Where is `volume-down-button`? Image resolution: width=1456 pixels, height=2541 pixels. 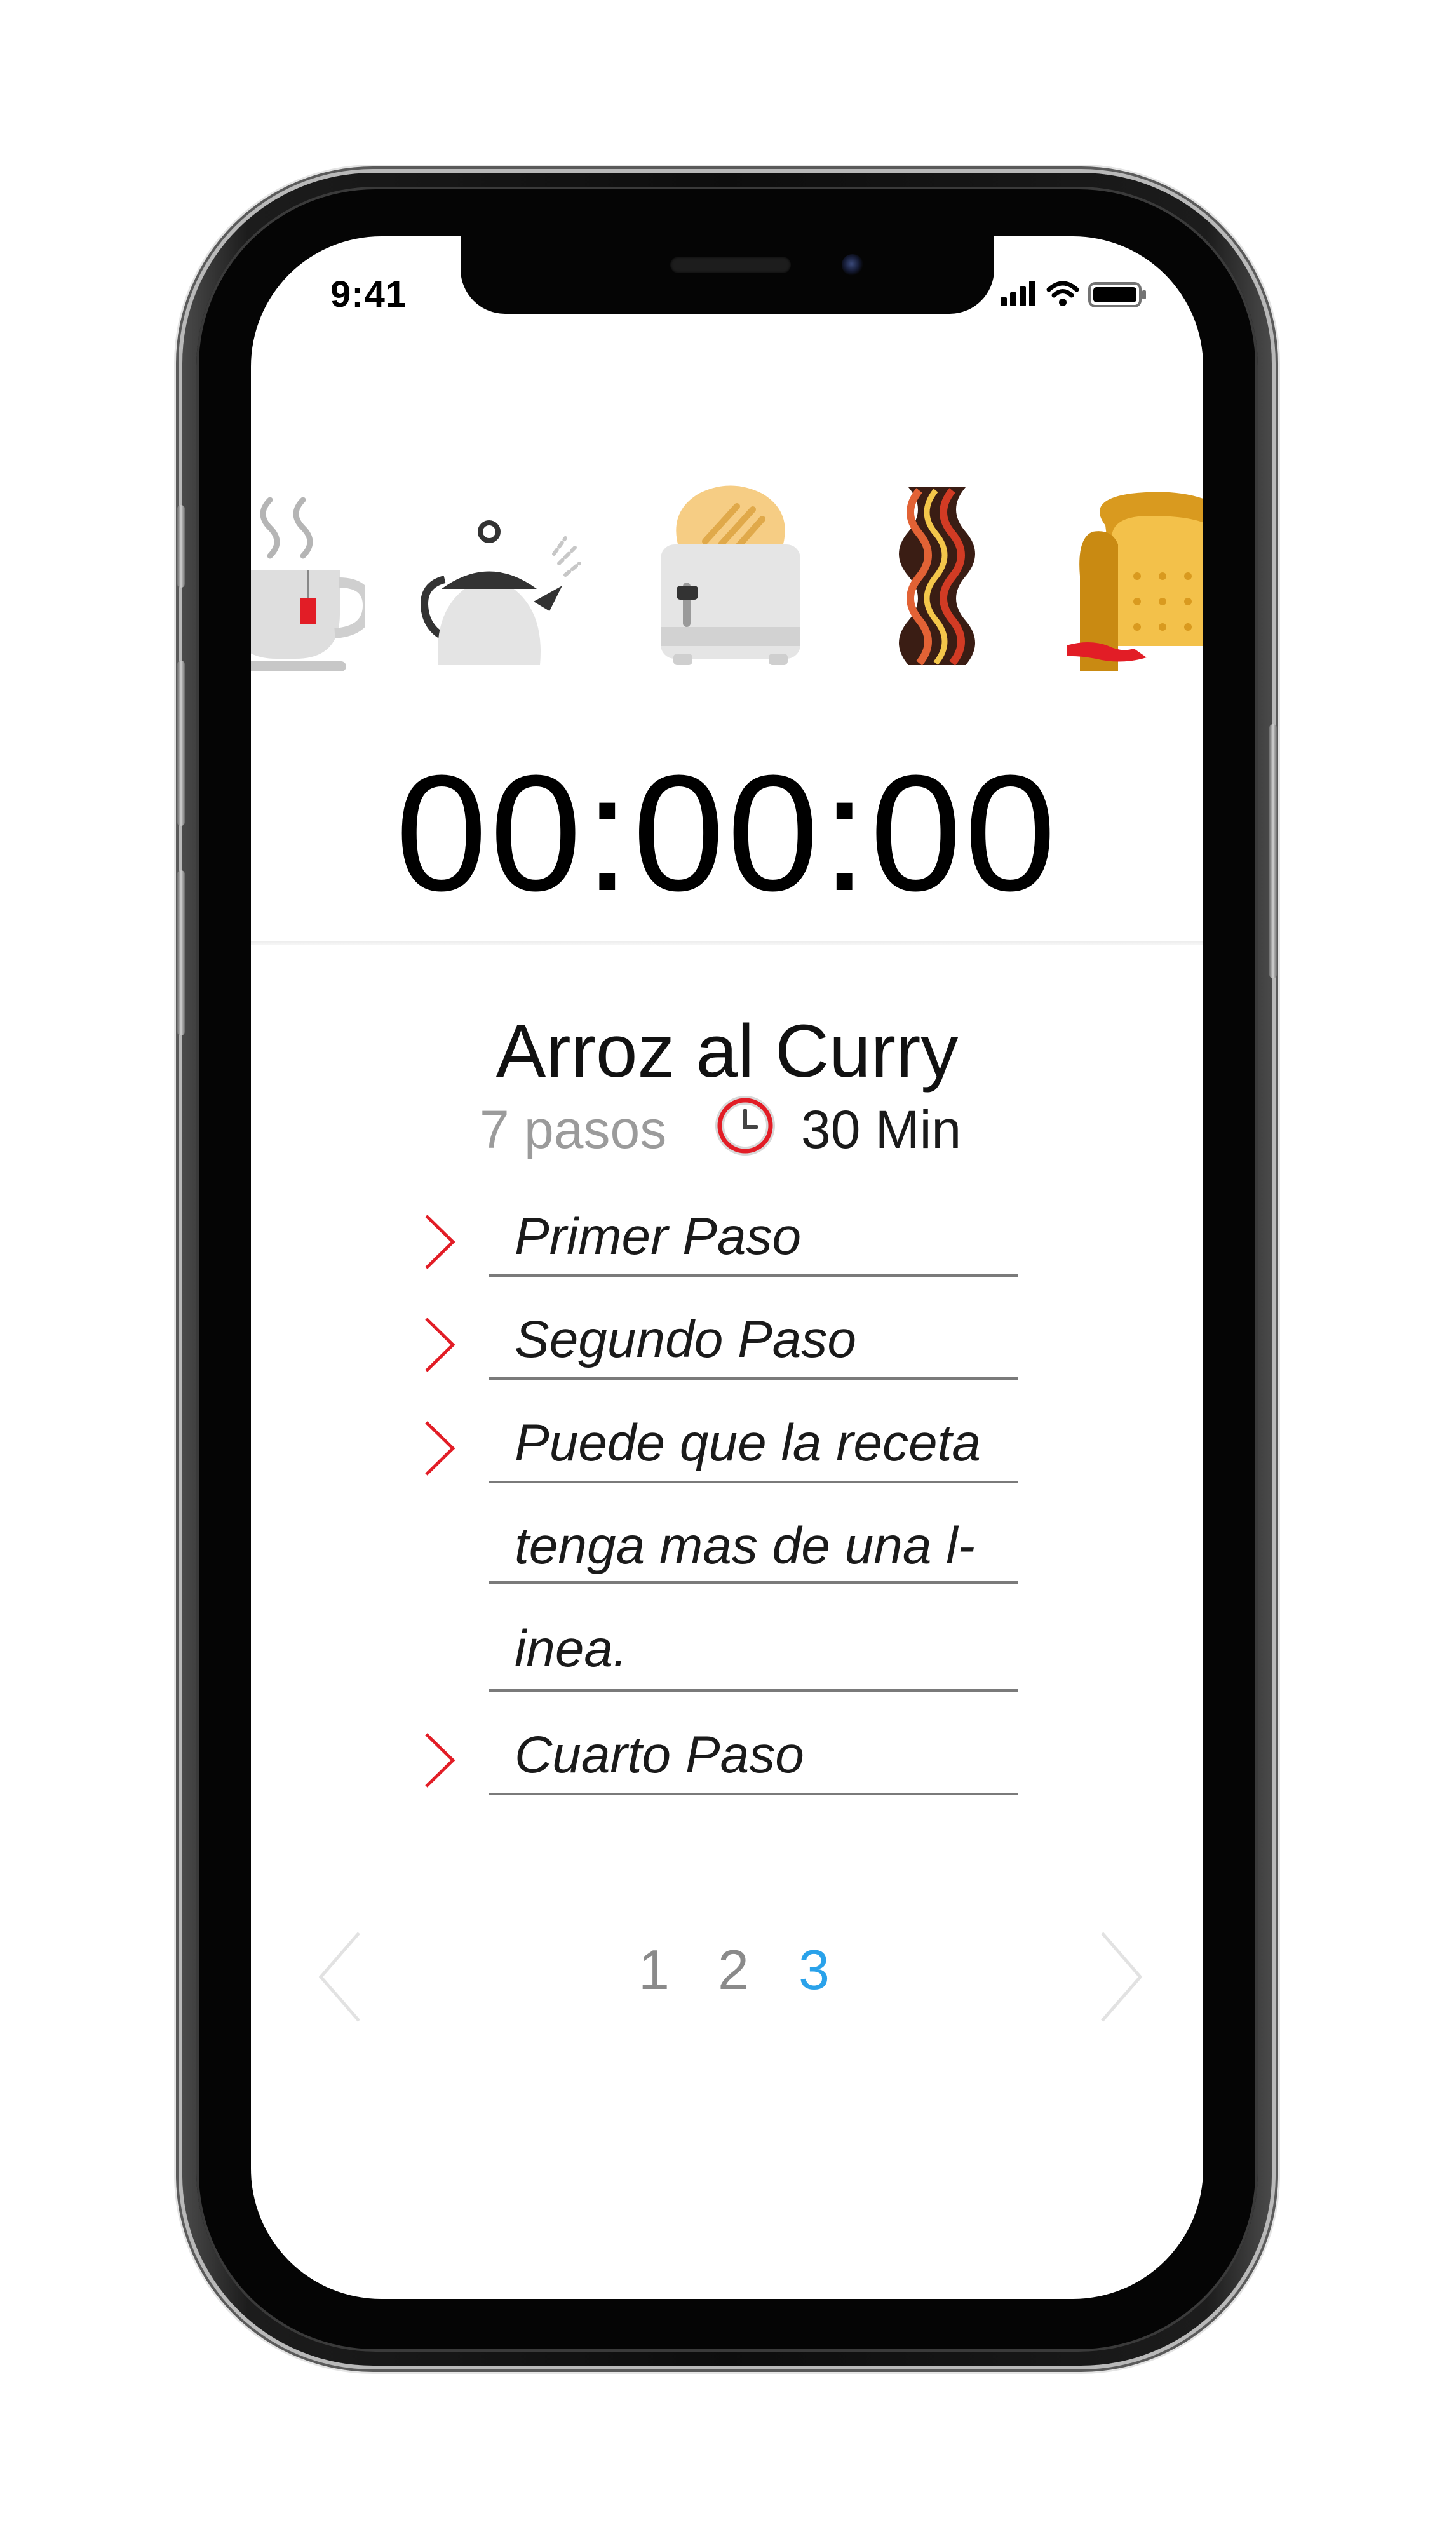
volume-down-button is located at coordinates (181, 952).